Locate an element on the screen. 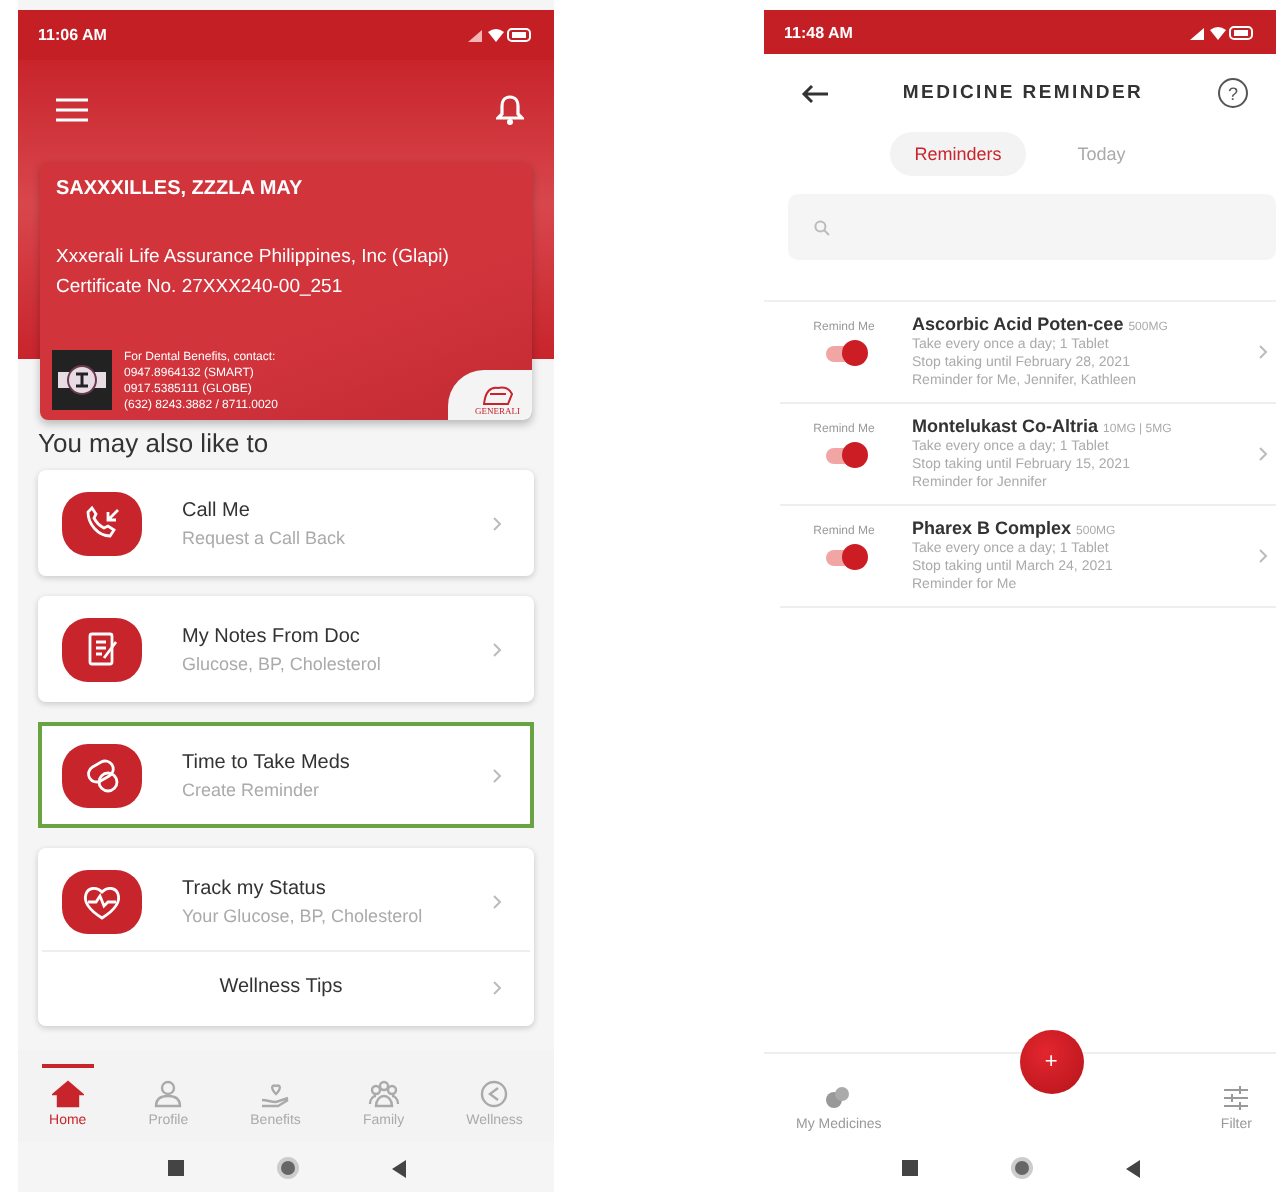  bell-icon is located at coordinates (510, 110).